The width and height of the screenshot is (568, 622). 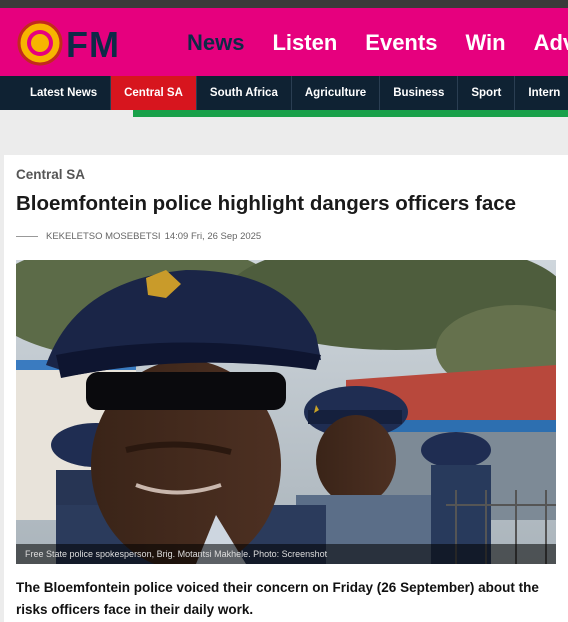 What do you see at coordinates (56, 93) in the screenshot?
I see `section-nav-latest-news: Latest News` at bounding box center [56, 93].